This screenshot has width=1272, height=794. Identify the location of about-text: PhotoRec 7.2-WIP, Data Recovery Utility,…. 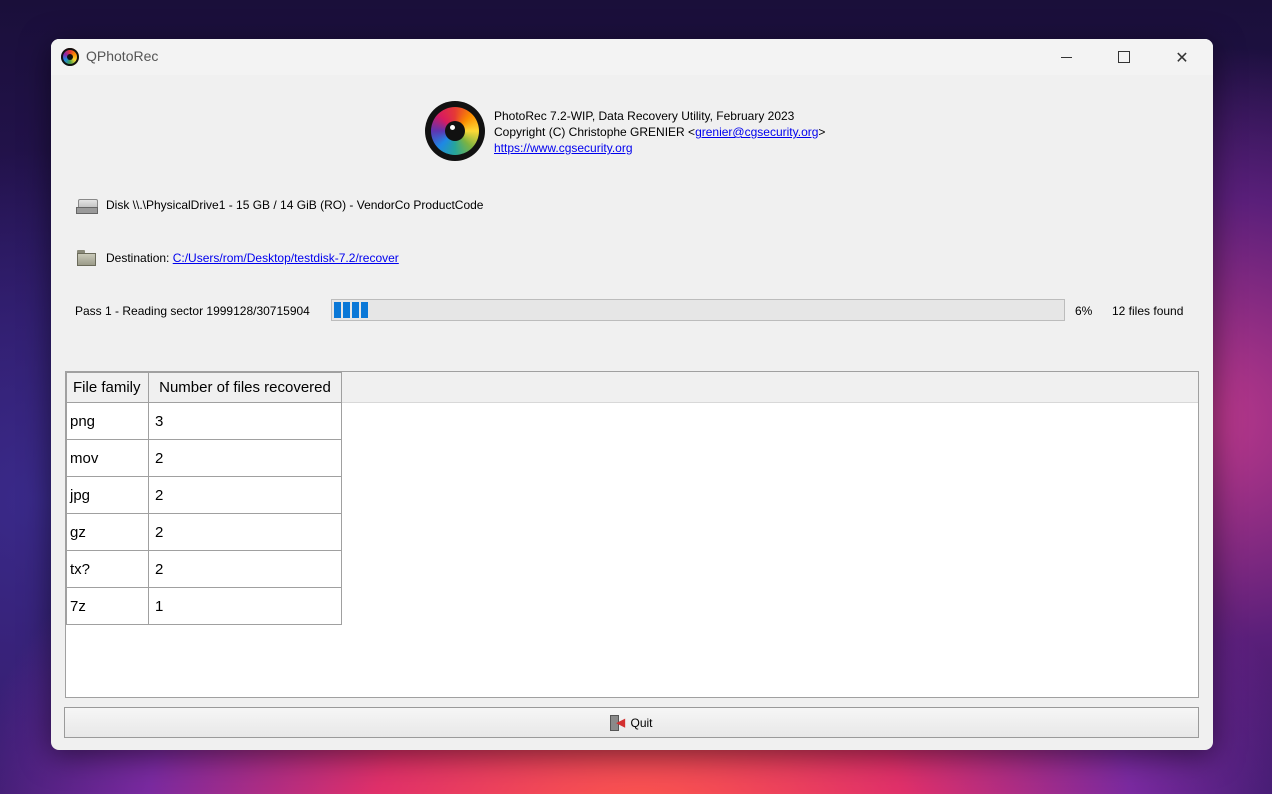
(659, 132).